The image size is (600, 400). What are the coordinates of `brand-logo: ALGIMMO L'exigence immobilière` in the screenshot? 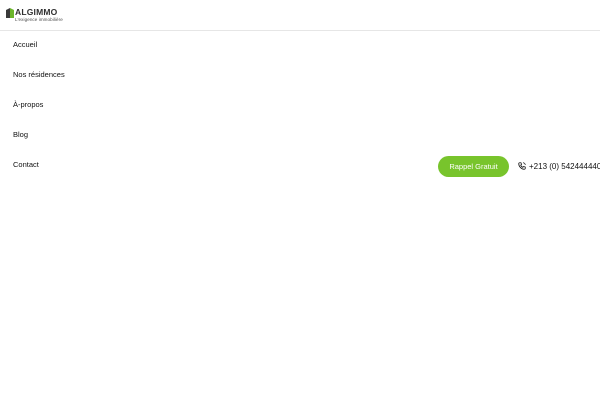 It's located at (34, 16).